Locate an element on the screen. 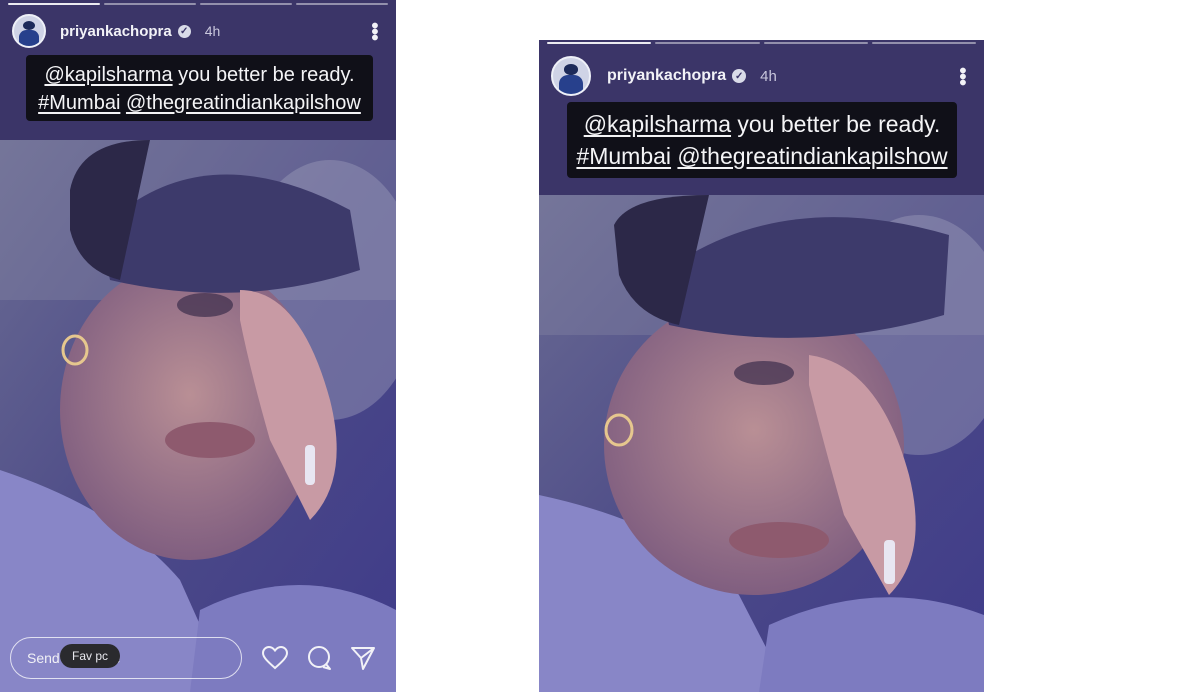 Image resolution: width=1200 pixels, height=692 pixels. send-icon is located at coordinates (363, 658).